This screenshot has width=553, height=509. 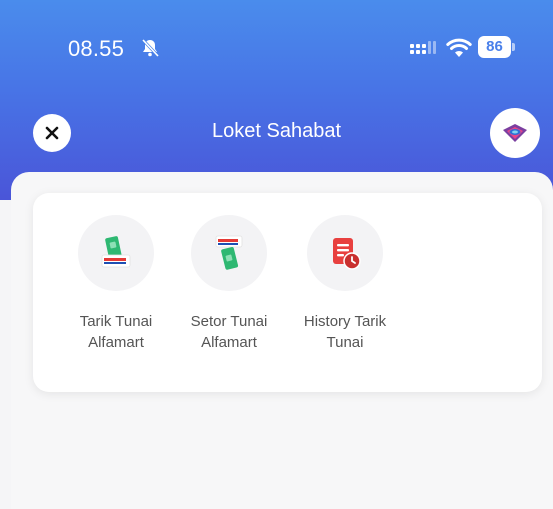 I want to click on cellular-signal-icon, so click(x=423, y=47).